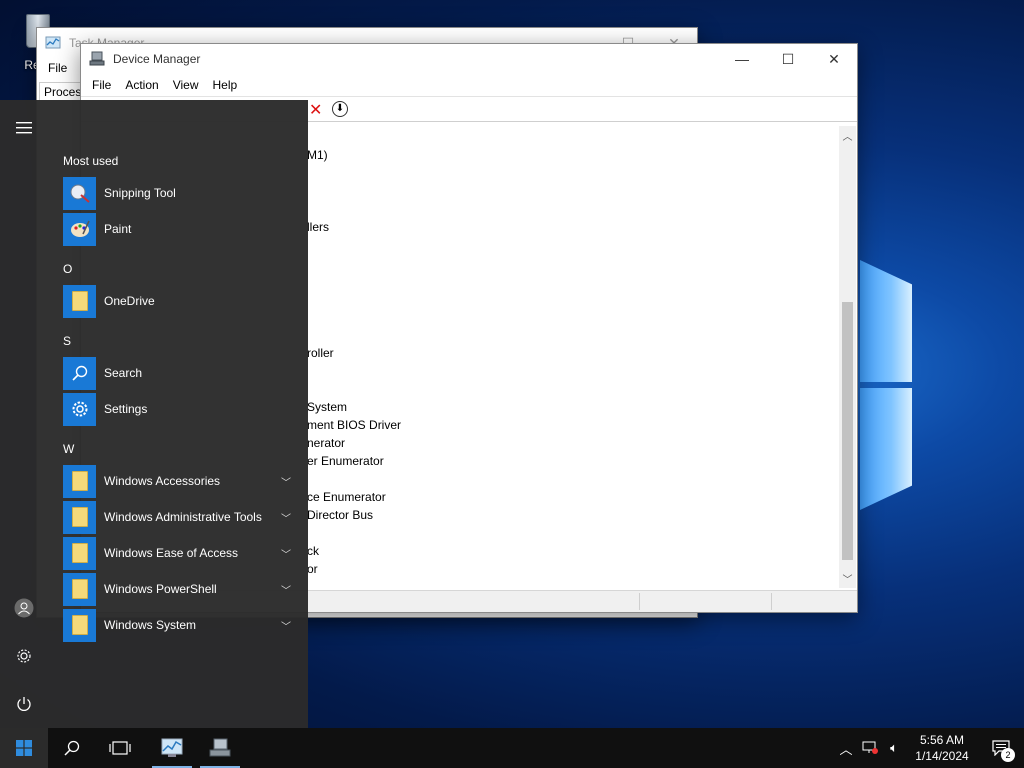 This screenshot has width=1024, height=768. What do you see at coordinates (101, 85) in the screenshot?
I see `menu-file: File` at bounding box center [101, 85].